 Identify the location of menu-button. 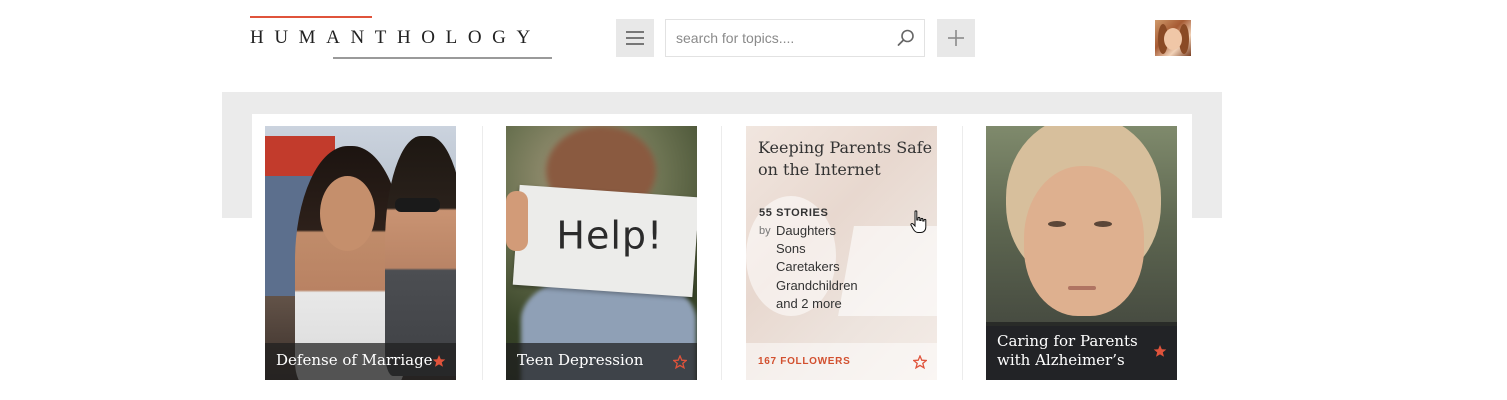
(635, 38).